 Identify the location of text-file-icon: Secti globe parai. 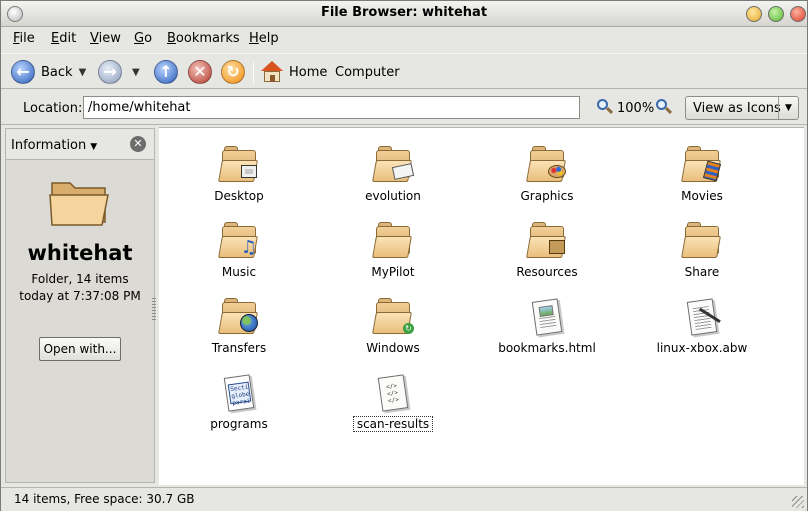
(239, 394).